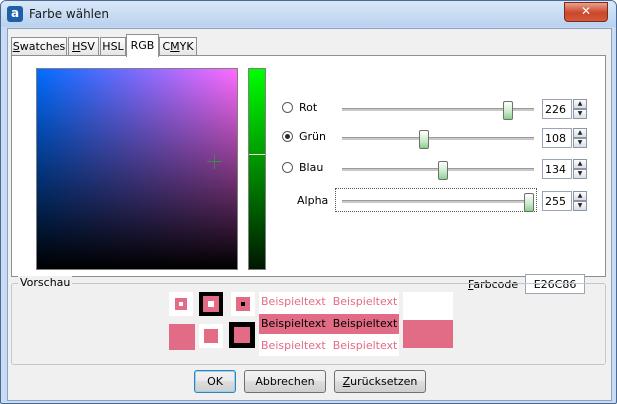 This screenshot has width=617, height=404. What do you see at coordinates (182, 337) in the screenshot?
I see `preview-swatch-large` at bounding box center [182, 337].